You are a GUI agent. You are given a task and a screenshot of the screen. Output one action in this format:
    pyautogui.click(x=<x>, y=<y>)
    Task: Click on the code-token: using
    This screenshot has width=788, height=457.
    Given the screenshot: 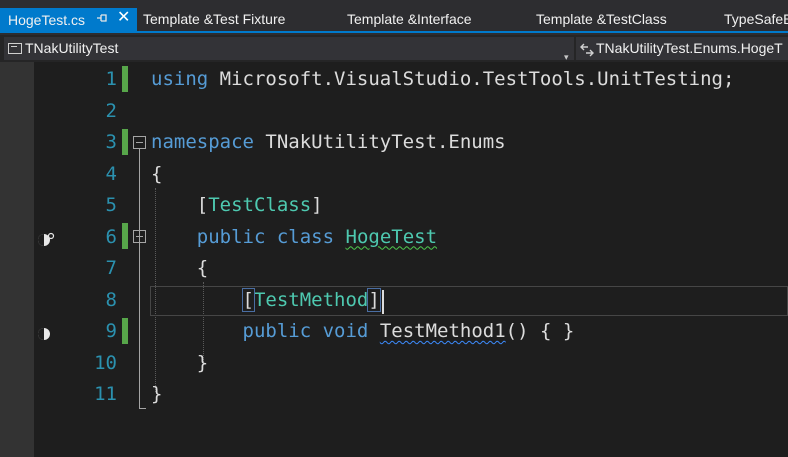 What is the action you would take?
    pyautogui.click(x=180, y=79)
    